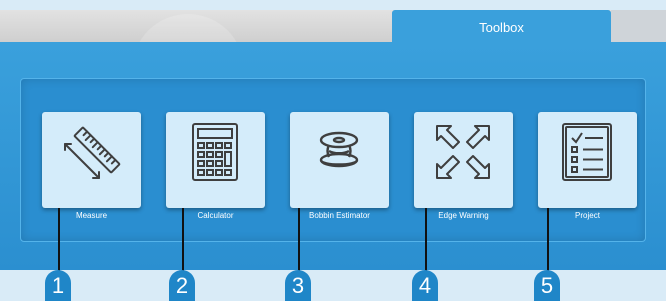  What do you see at coordinates (463, 152) in the screenshot?
I see `expand-arrows-icon` at bounding box center [463, 152].